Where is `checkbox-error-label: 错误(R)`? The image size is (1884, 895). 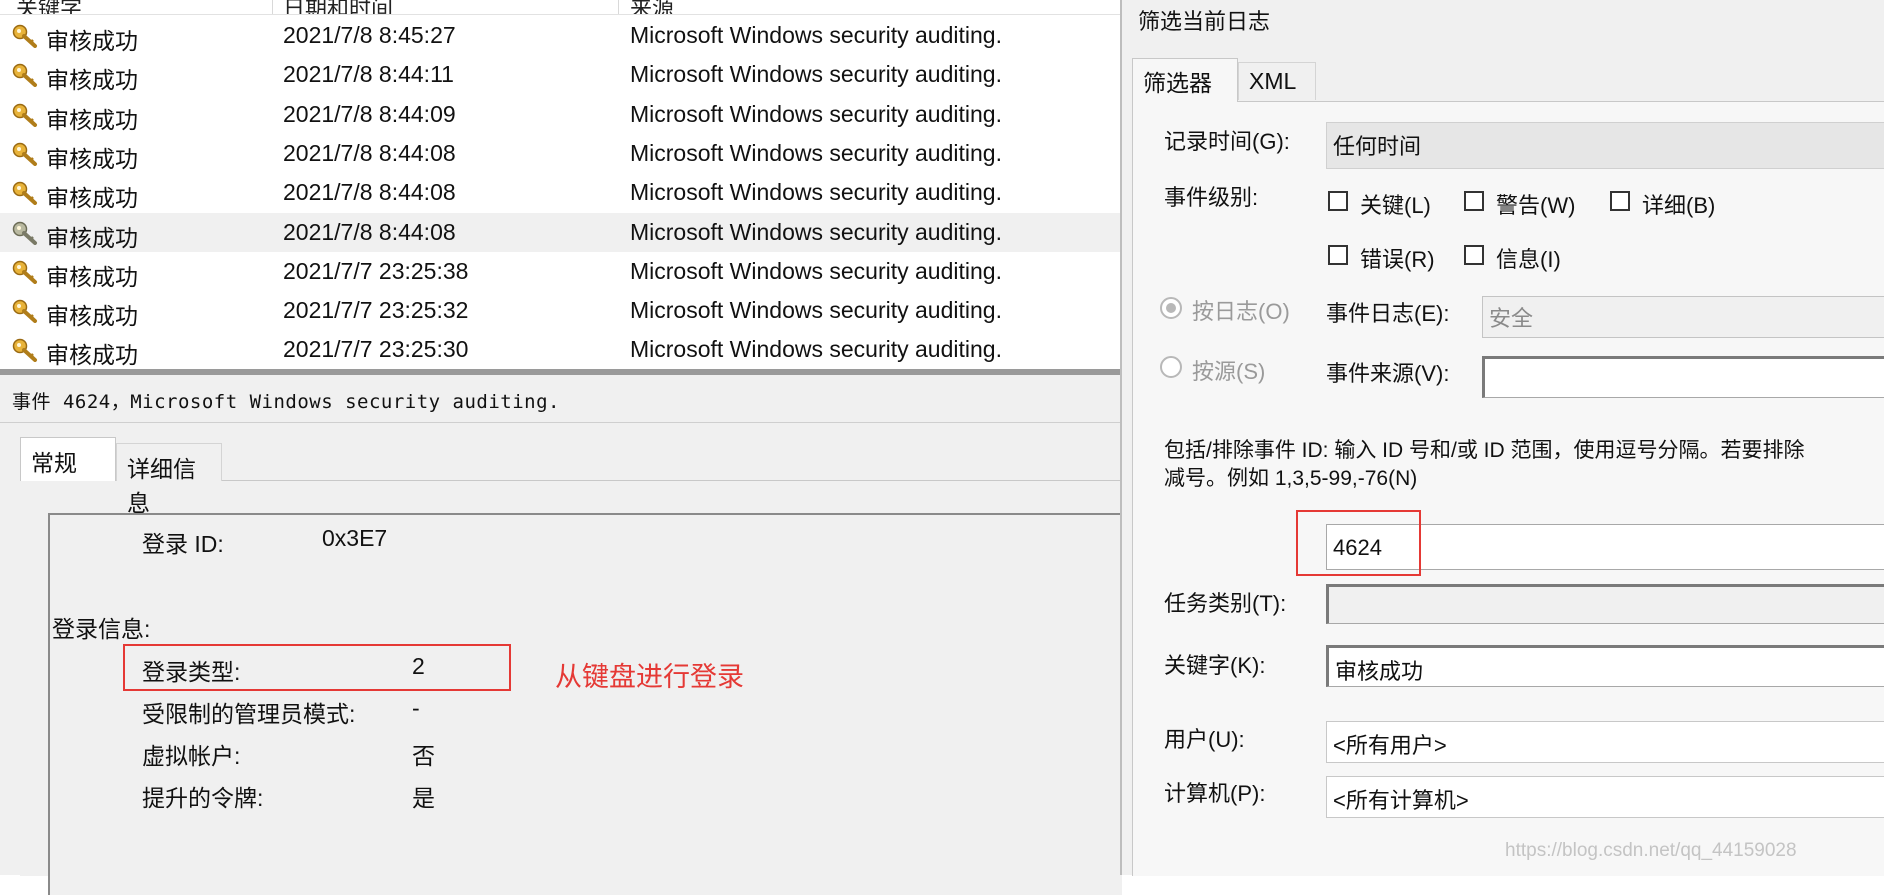
checkbox-error-label: 错误(R) is located at coordinates (1397, 258).